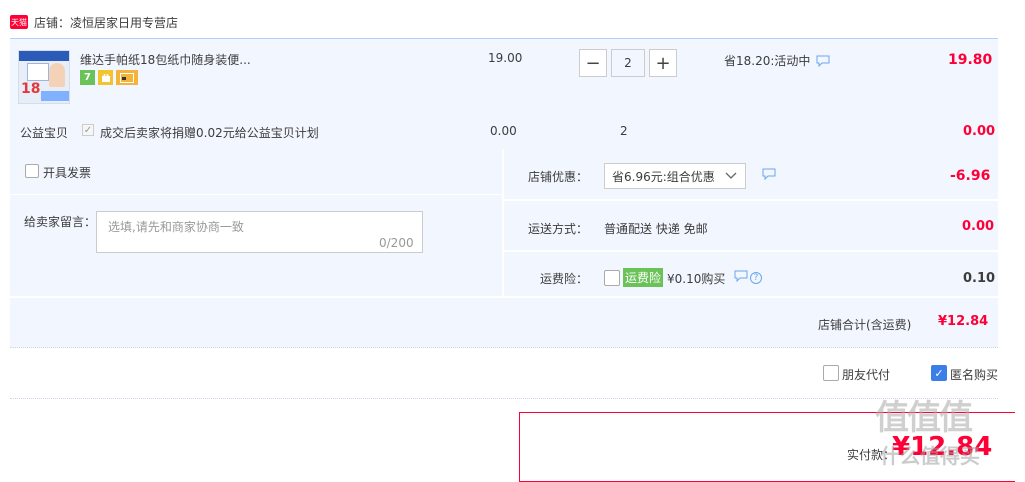 This screenshot has height=482, width=1025. What do you see at coordinates (612, 278) in the screenshot?
I see `insurance-checkbox` at bounding box center [612, 278].